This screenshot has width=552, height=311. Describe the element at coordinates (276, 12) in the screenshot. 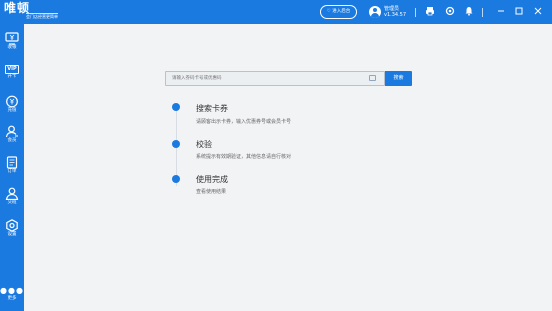

I see `title-bar: 唯顿 会门店经营更简单 ♡ 进入后台 管理员 v1.34.57` at that location.